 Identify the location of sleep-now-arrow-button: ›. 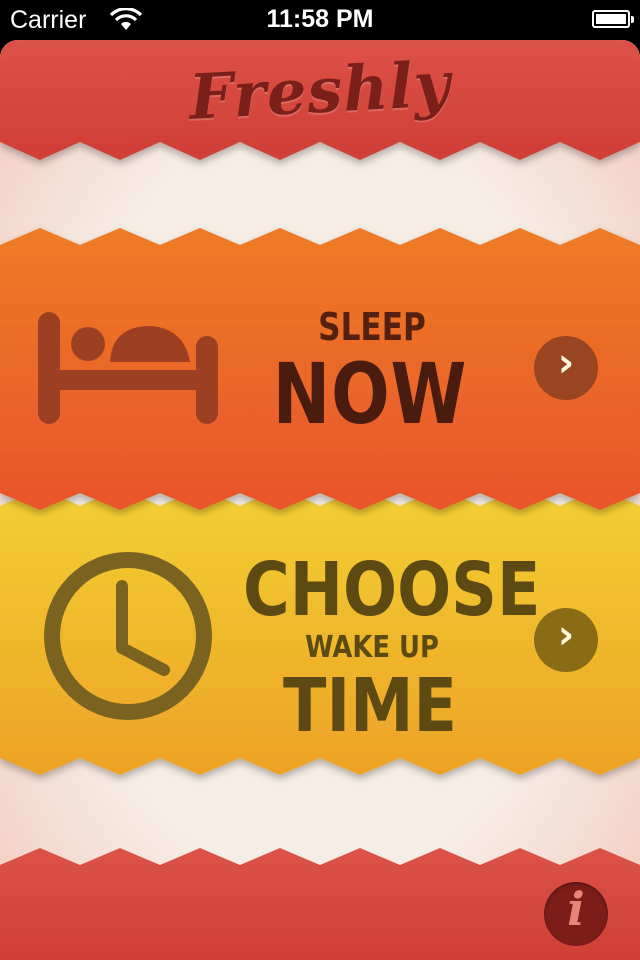
(566, 368).